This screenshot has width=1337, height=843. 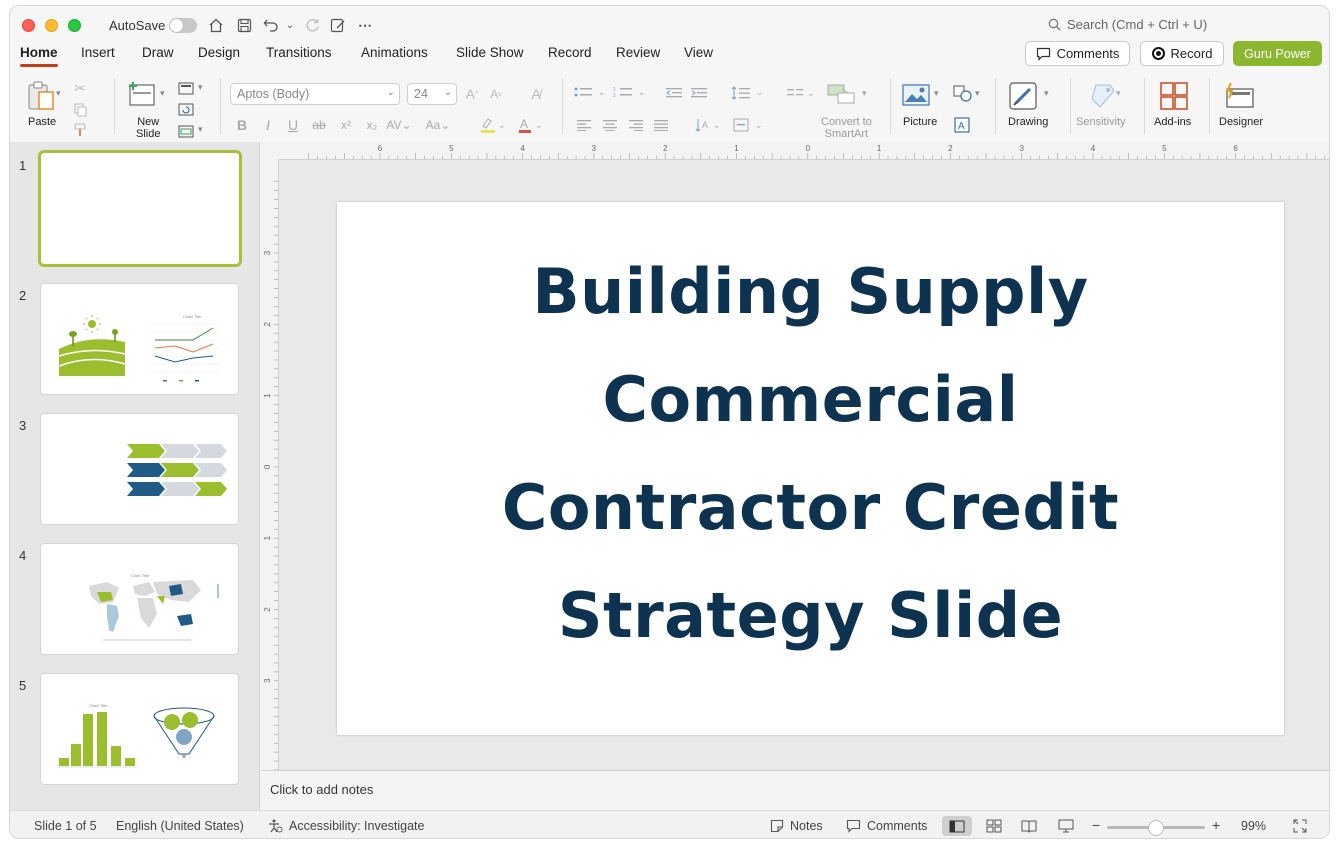 I want to click on slide-thumbnail-2: Chart Title, so click(x=139, y=339).